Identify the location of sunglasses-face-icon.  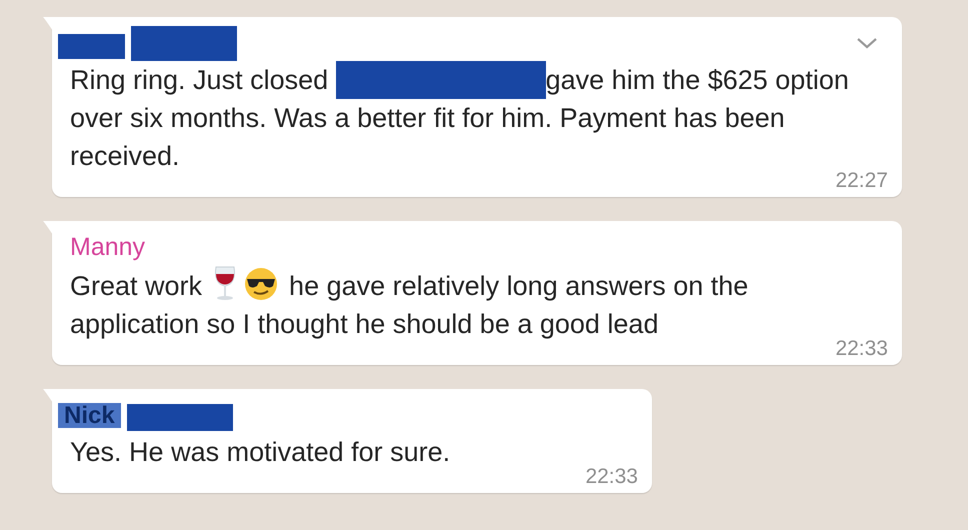
(261, 284).